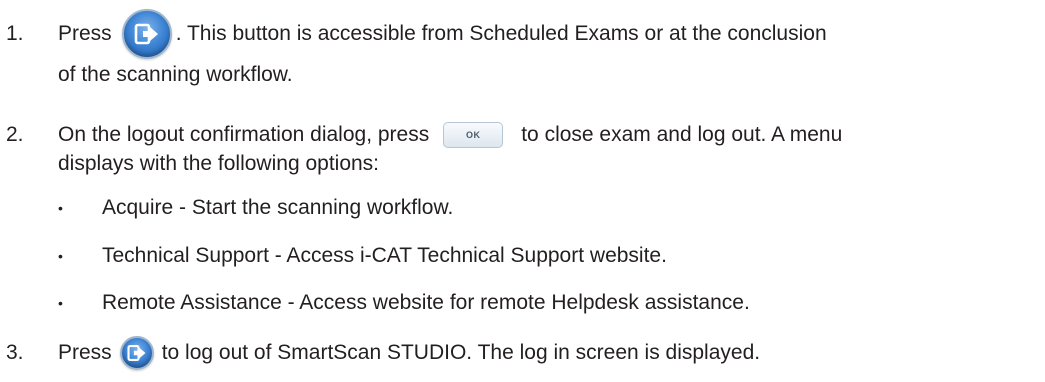 This screenshot has width=1045, height=382. What do you see at coordinates (473, 135) in the screenshot?
I see `ok-button: OK` at bounding box center [473, 135].